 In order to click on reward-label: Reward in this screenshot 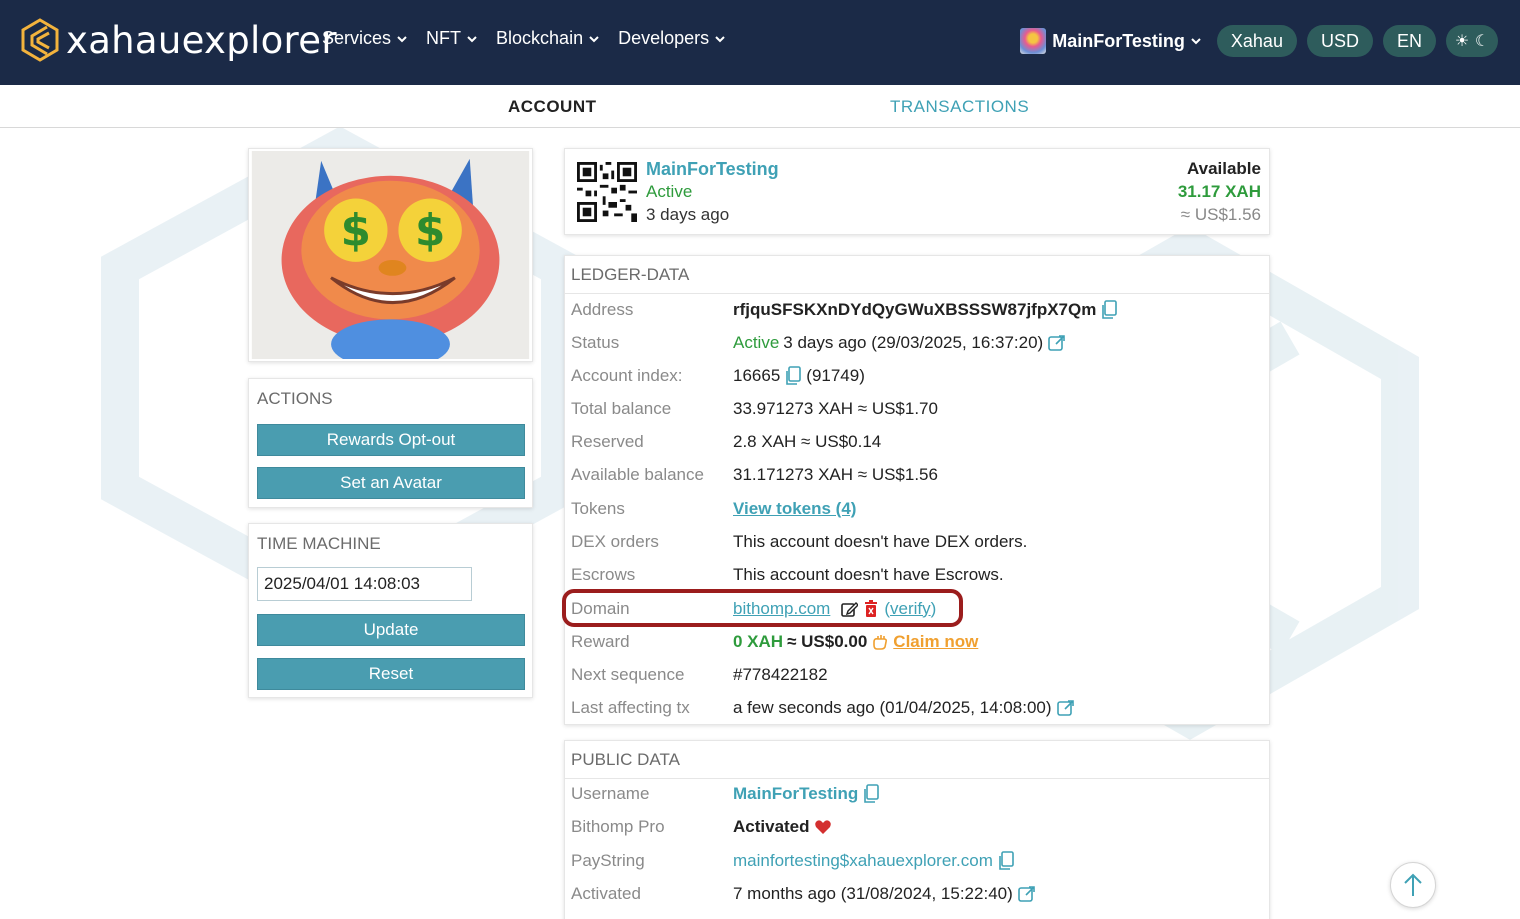, I will do `click(600, 641)`.